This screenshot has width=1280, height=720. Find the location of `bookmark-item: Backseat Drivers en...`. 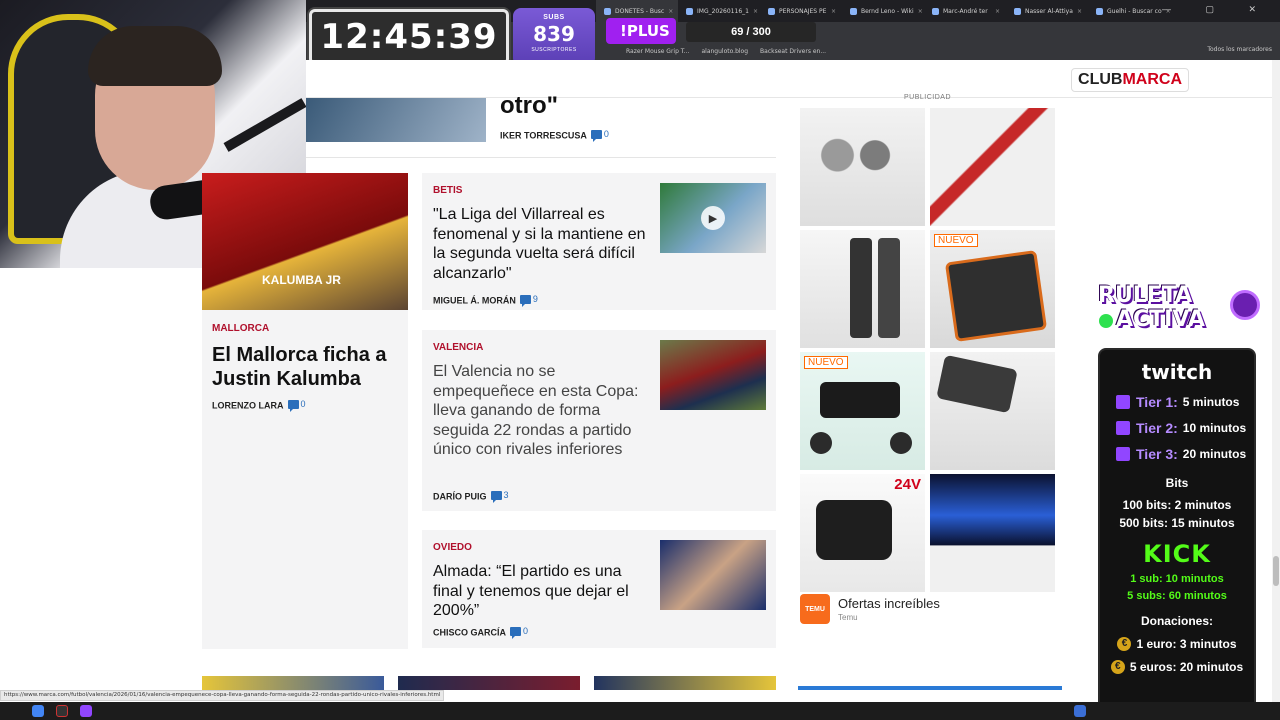

bookmark-item: Backseat Drivers en... is located at coordinates (793, 51).